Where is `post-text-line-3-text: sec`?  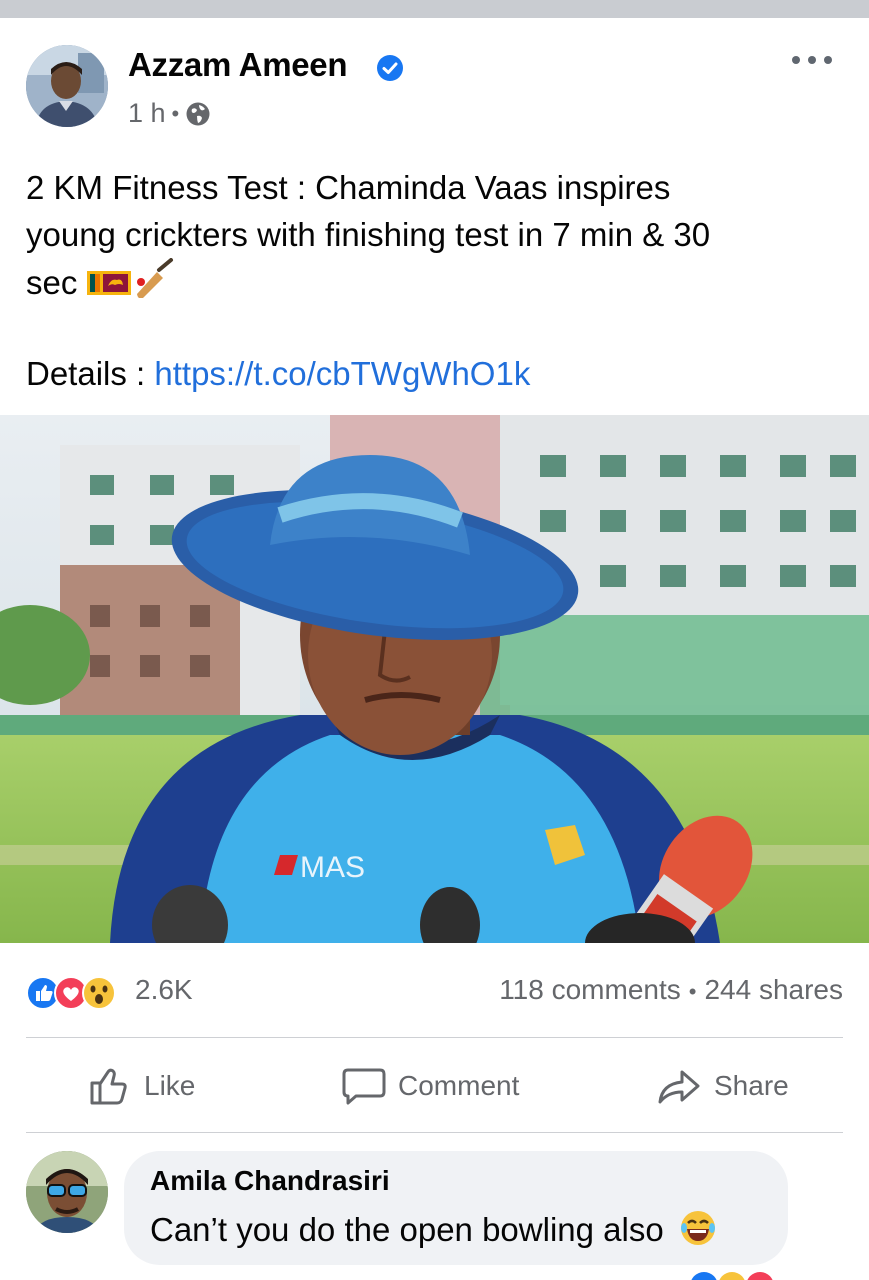
post-text-line-3-text: sec is located at coordinates (52, 282).